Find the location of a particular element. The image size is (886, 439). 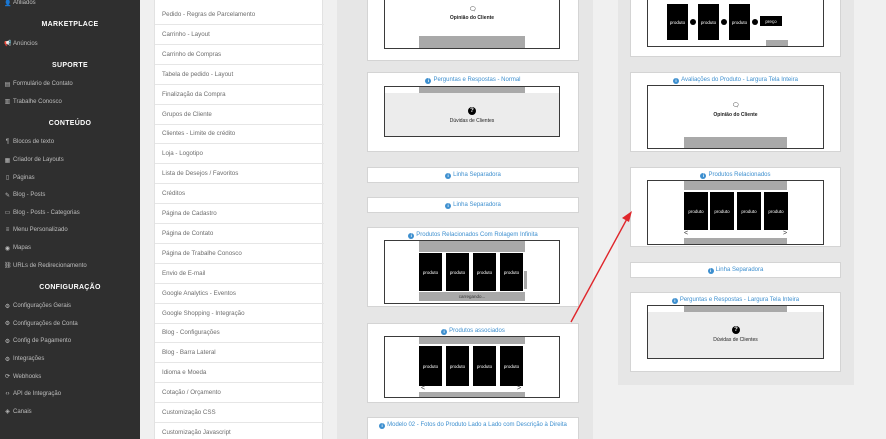

sidebar-item-label: Canais is located at coordinates (22, 411).